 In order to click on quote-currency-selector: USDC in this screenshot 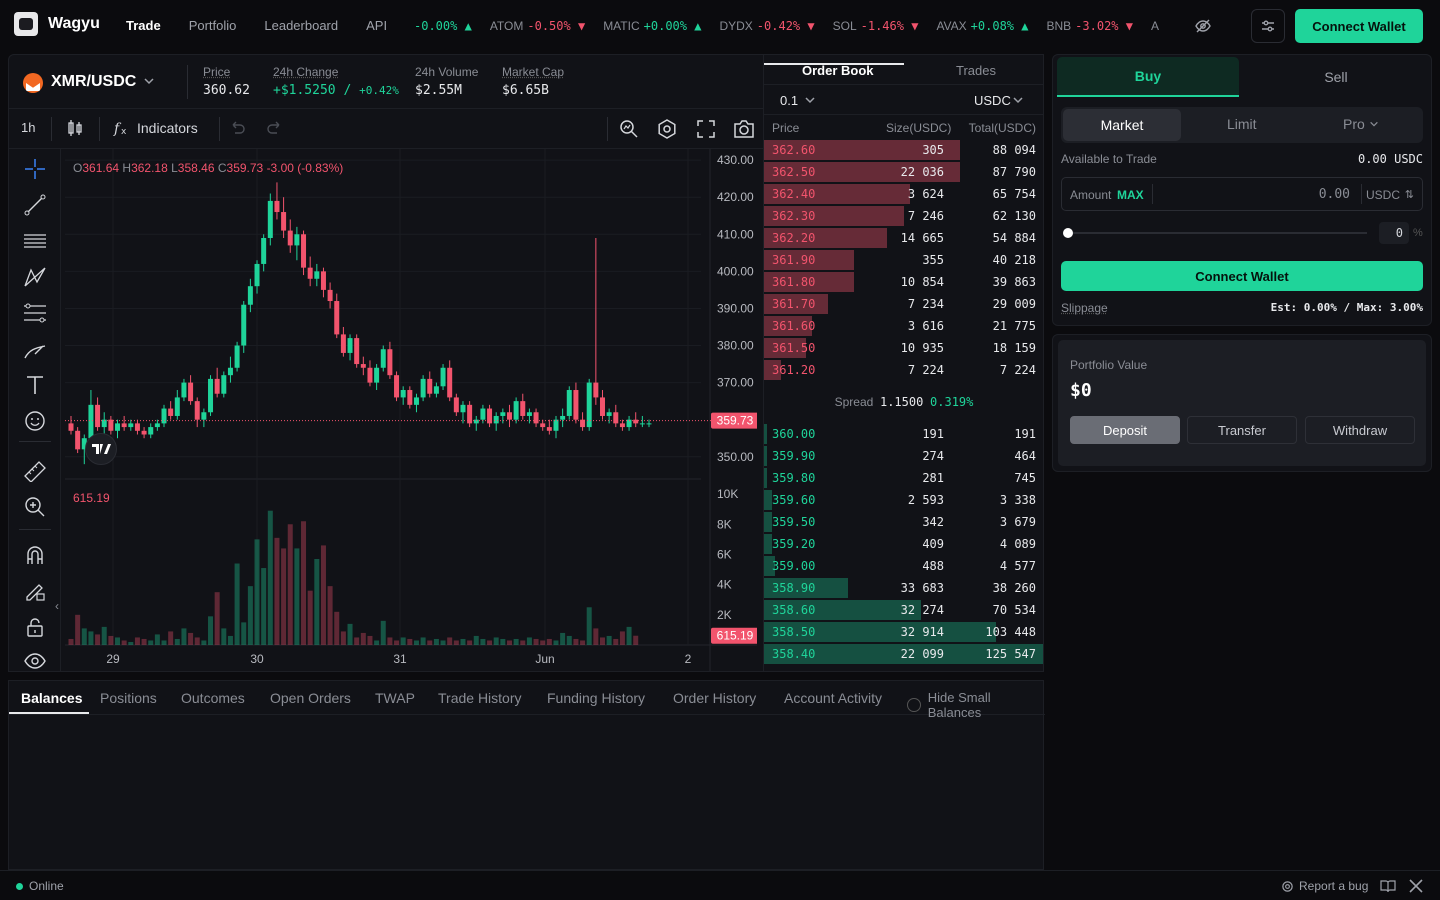, I will do `click(992, 100)`.